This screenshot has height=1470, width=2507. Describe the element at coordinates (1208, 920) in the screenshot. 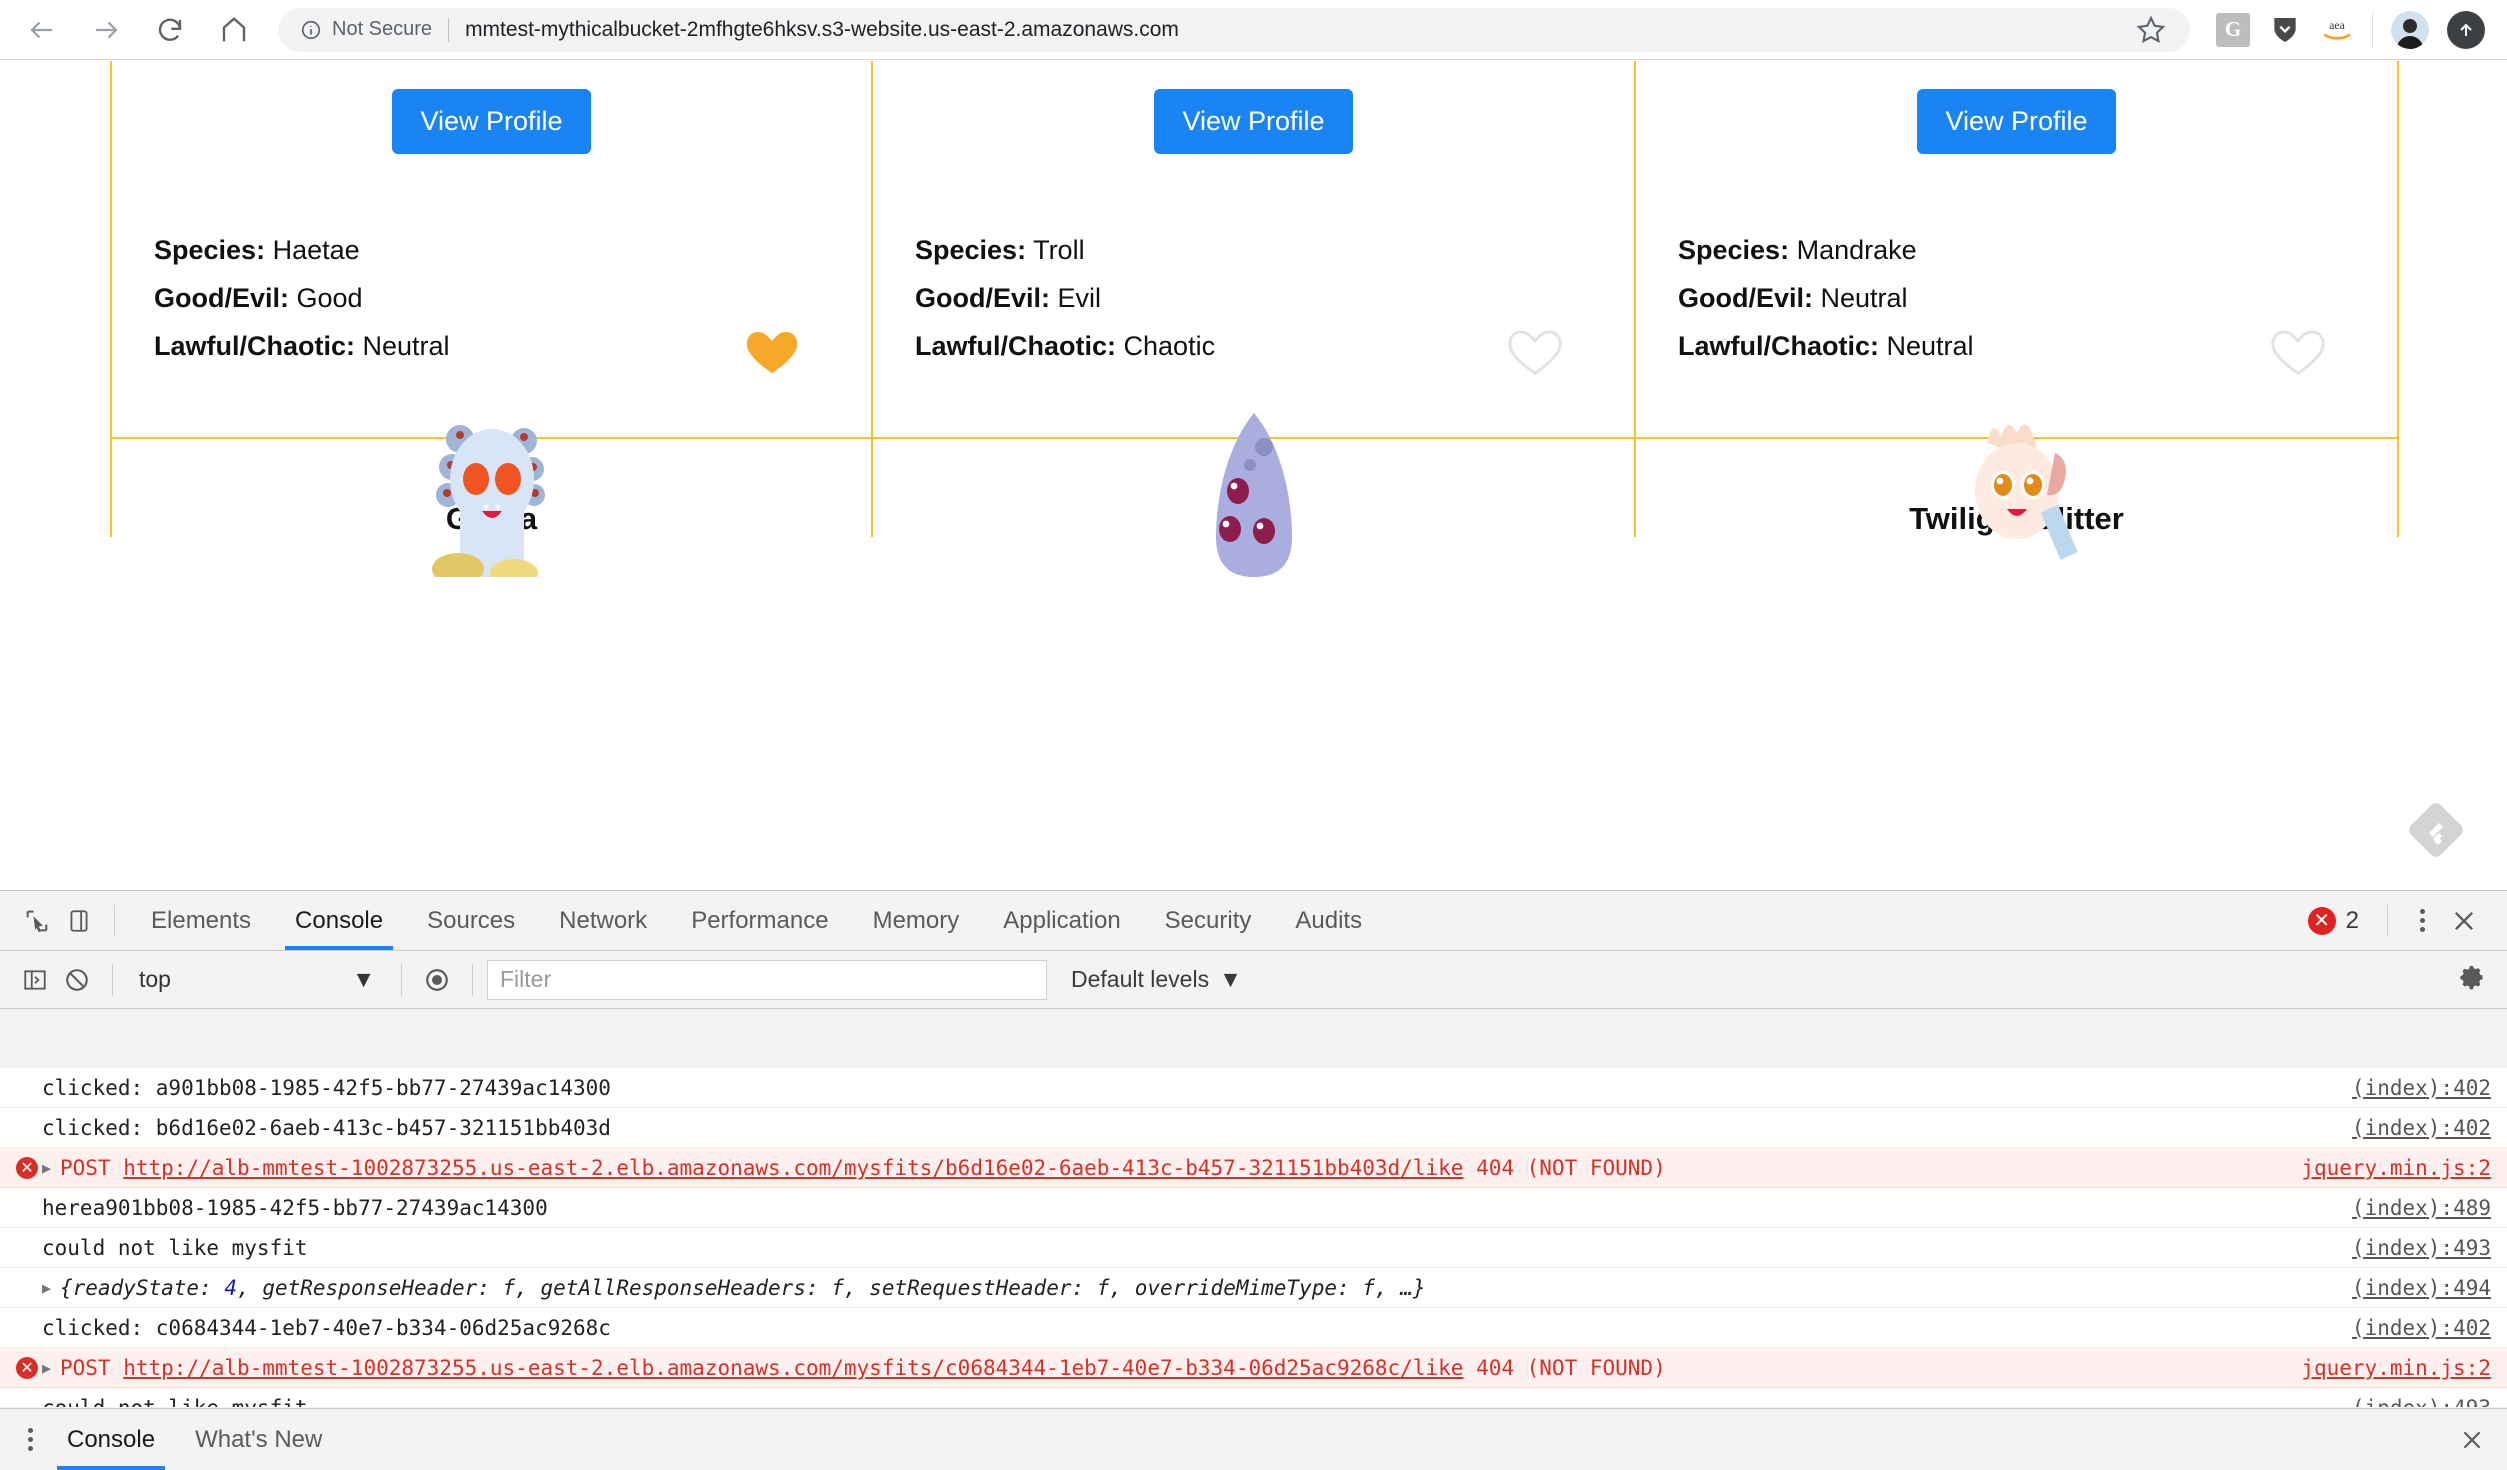

I see `tab-security: Security` at that location.